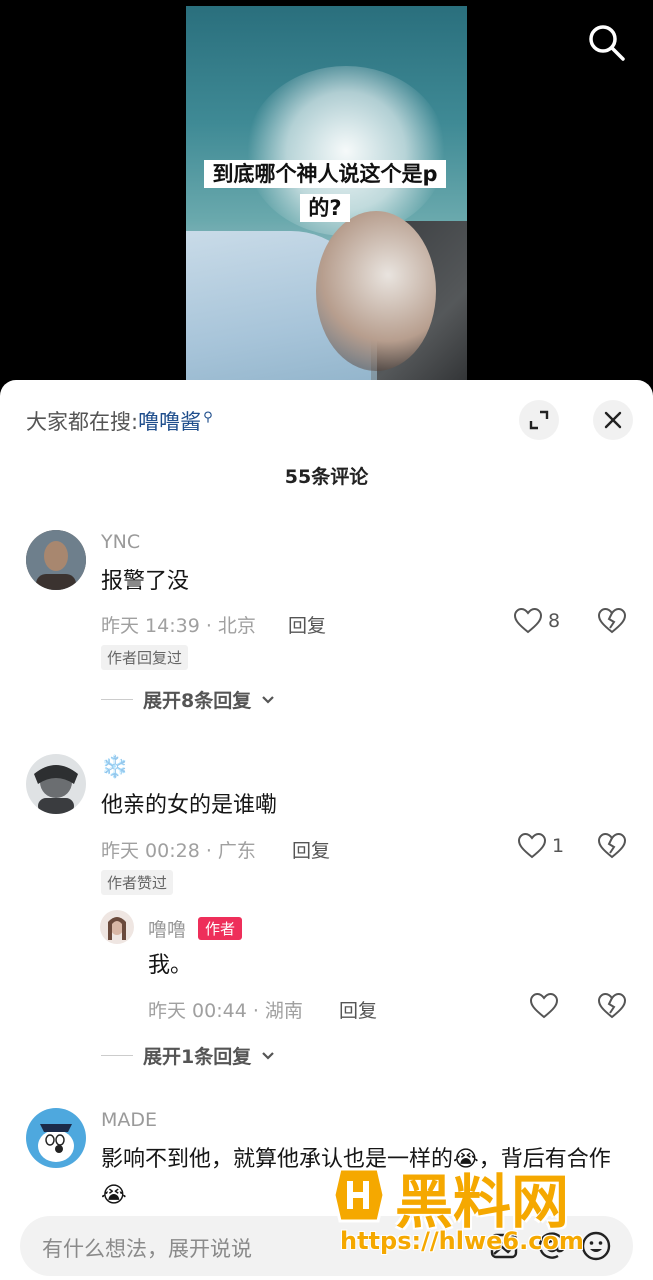 The image size is (653, 1280). I want to click on everyone-search-keyword: 噜噜酱, so click(169, 422).